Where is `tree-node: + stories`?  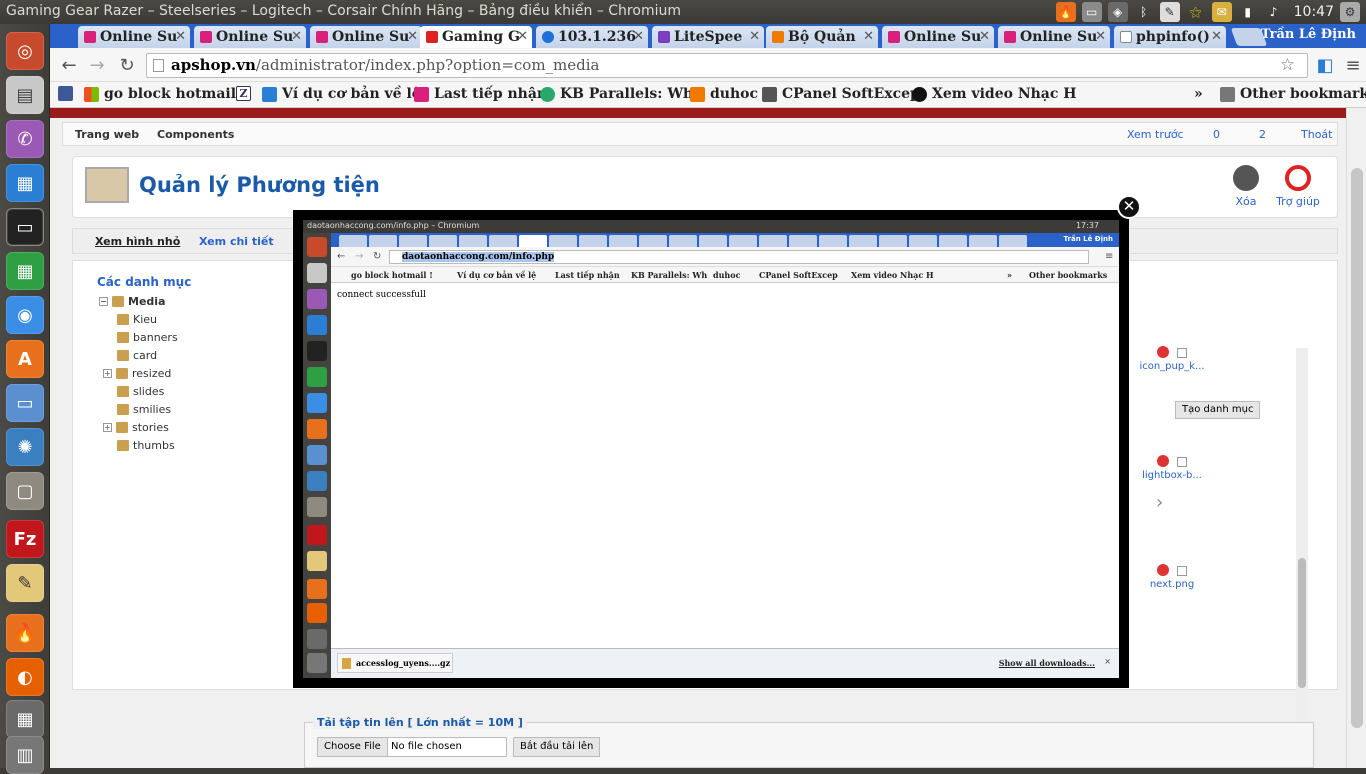
tree-node: + stories is located at coordinates (136, 427).